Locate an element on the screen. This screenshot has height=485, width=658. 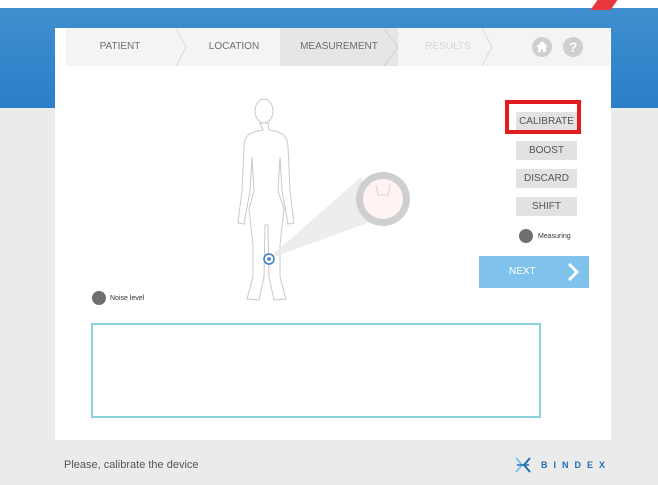
step-patient: PATIENT is located at coordinates (120, 47).